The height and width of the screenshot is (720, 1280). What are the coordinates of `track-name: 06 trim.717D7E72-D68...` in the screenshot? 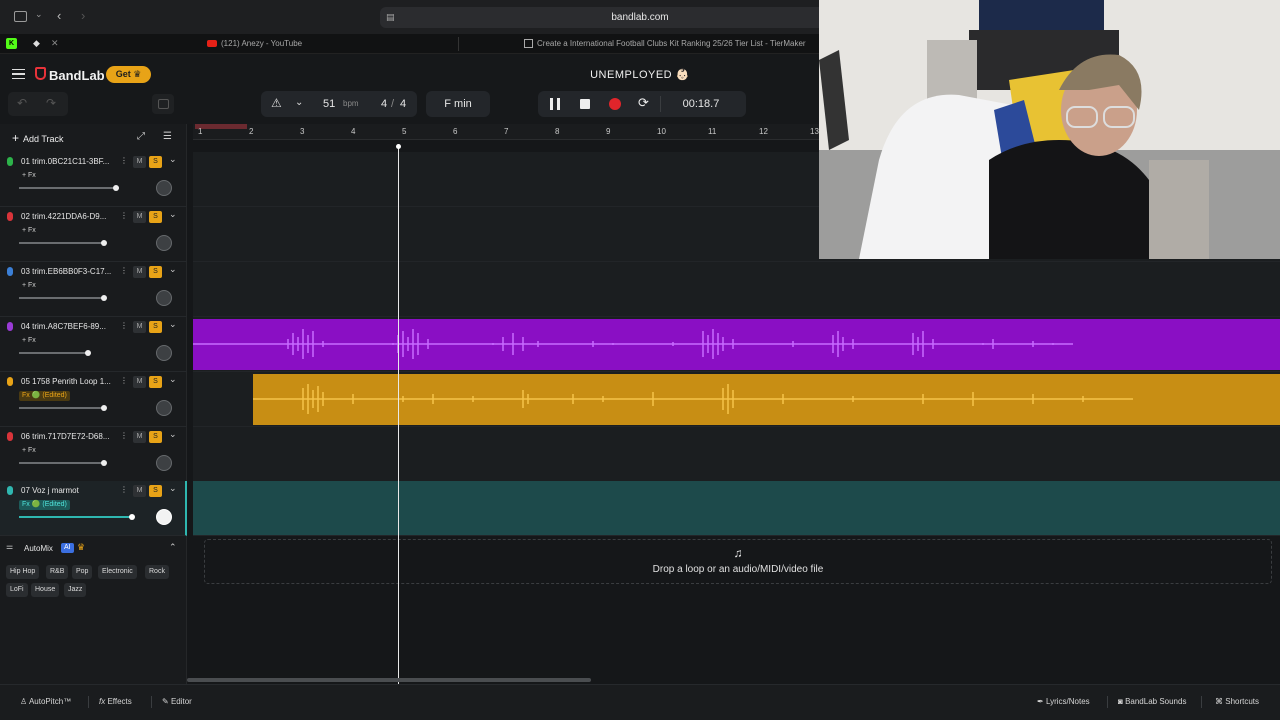 It's located at (68, 436).